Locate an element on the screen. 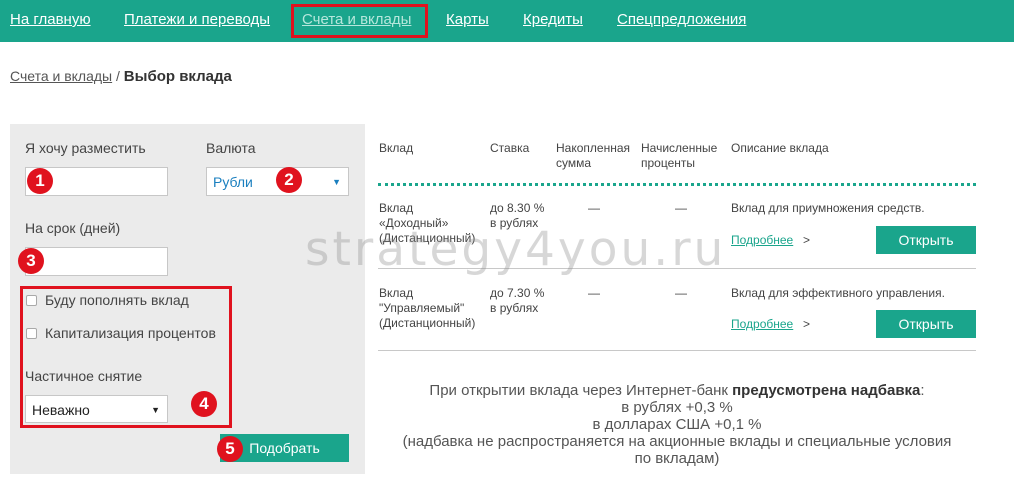 The width and height of the screenshot is (1014, 491). nav-item-payments: Платежи и переводы is located at coordinates (197, 20).